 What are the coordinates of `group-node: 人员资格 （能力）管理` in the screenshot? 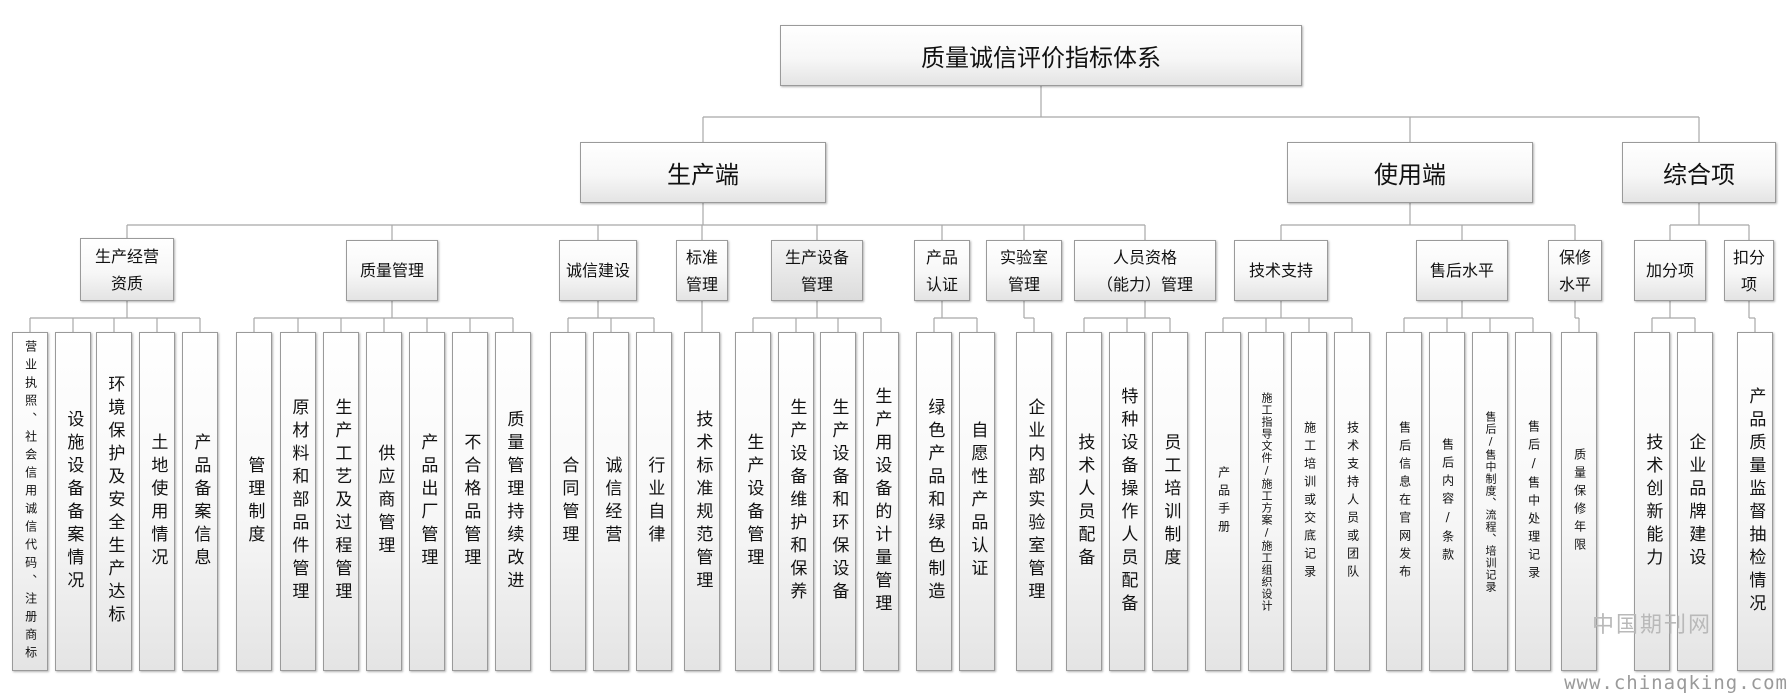 It's located at (1145, 270).